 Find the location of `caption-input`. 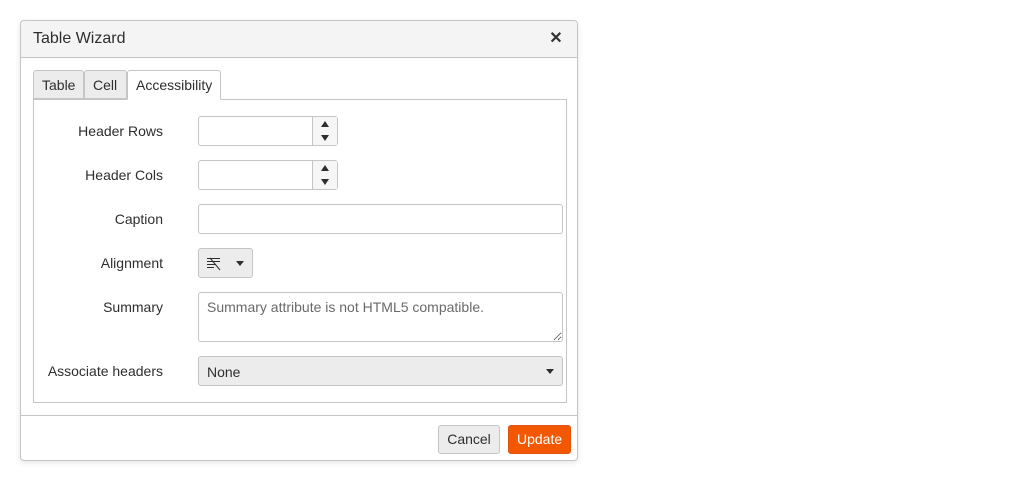

caption-input is located at coordinates (380, 219).